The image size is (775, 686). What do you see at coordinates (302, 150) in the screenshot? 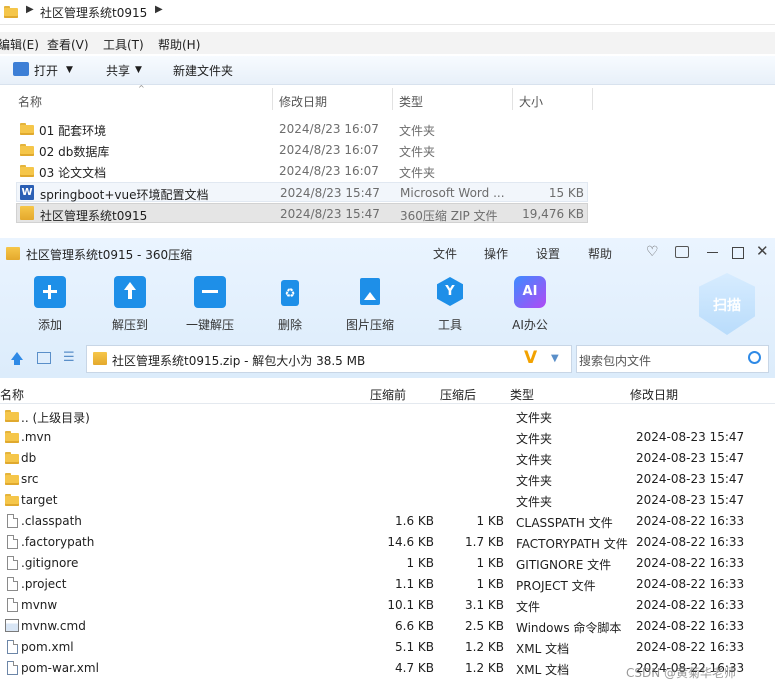
I see `list-item: 02 db数据库 2024/8/23 16:07 文件夹` at bounding box center [302, 150].